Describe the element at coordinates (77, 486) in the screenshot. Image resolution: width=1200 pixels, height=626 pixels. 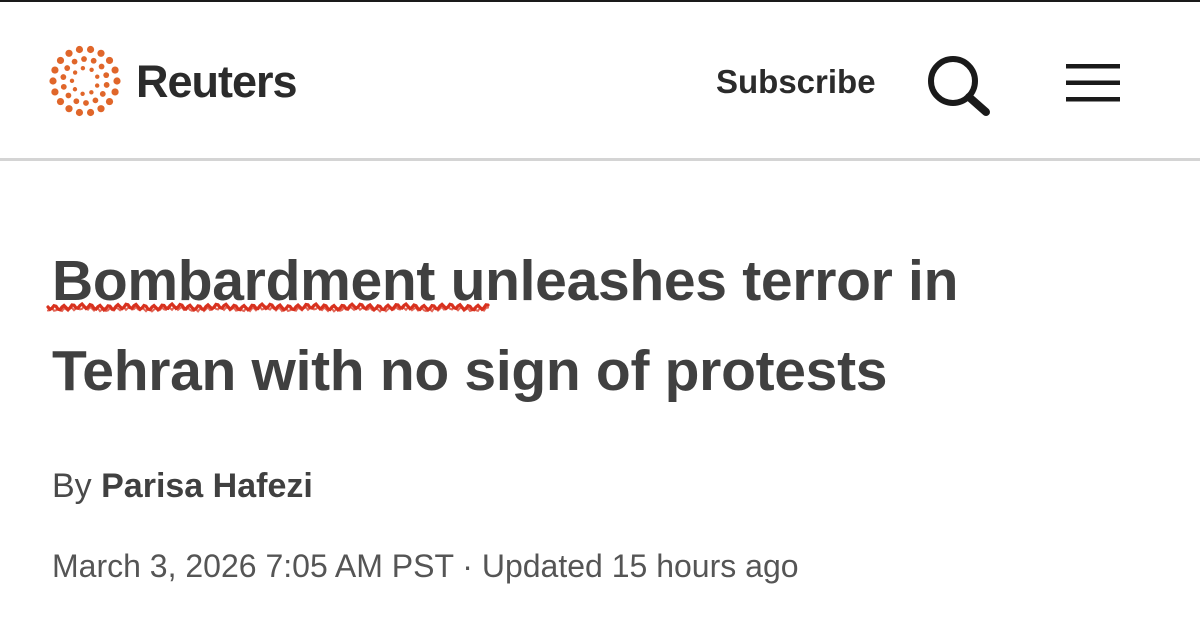
I see `byline-prefix: By` at that location.